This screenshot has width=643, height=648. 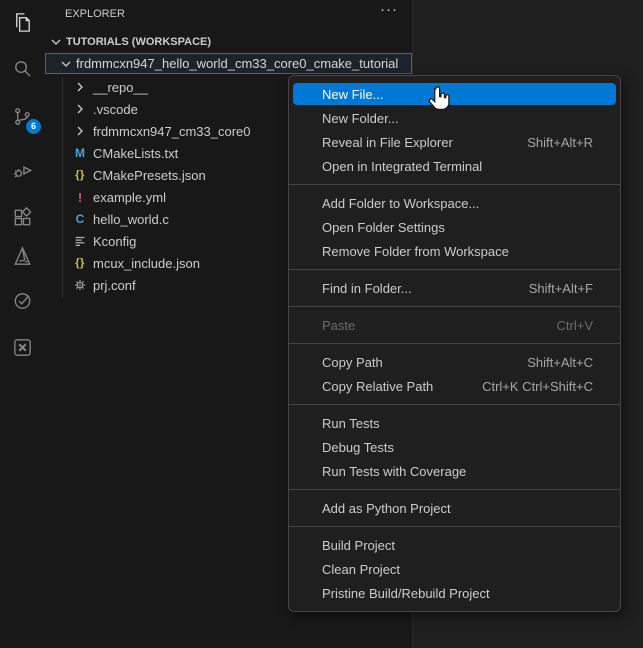 I want to click on activity-test-button, so click(x=22, y=300).